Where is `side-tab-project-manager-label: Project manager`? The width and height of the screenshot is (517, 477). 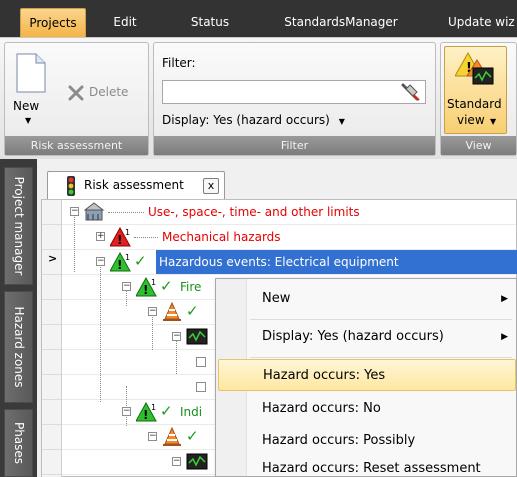 side-tab-project-manager-label: Project manager is located at coordinates (18, 226).